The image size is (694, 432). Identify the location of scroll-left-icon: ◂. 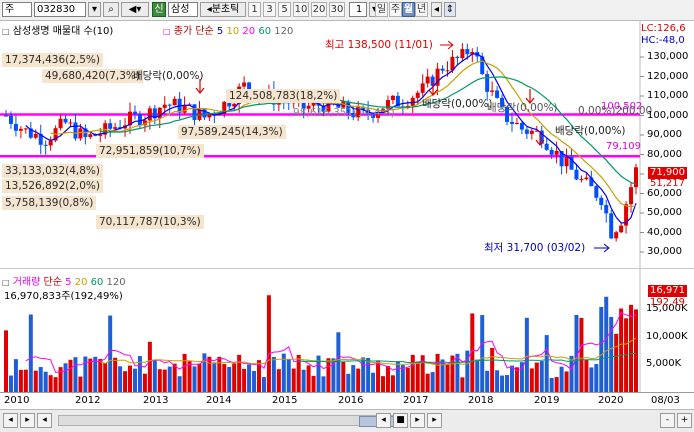
(44, 420).